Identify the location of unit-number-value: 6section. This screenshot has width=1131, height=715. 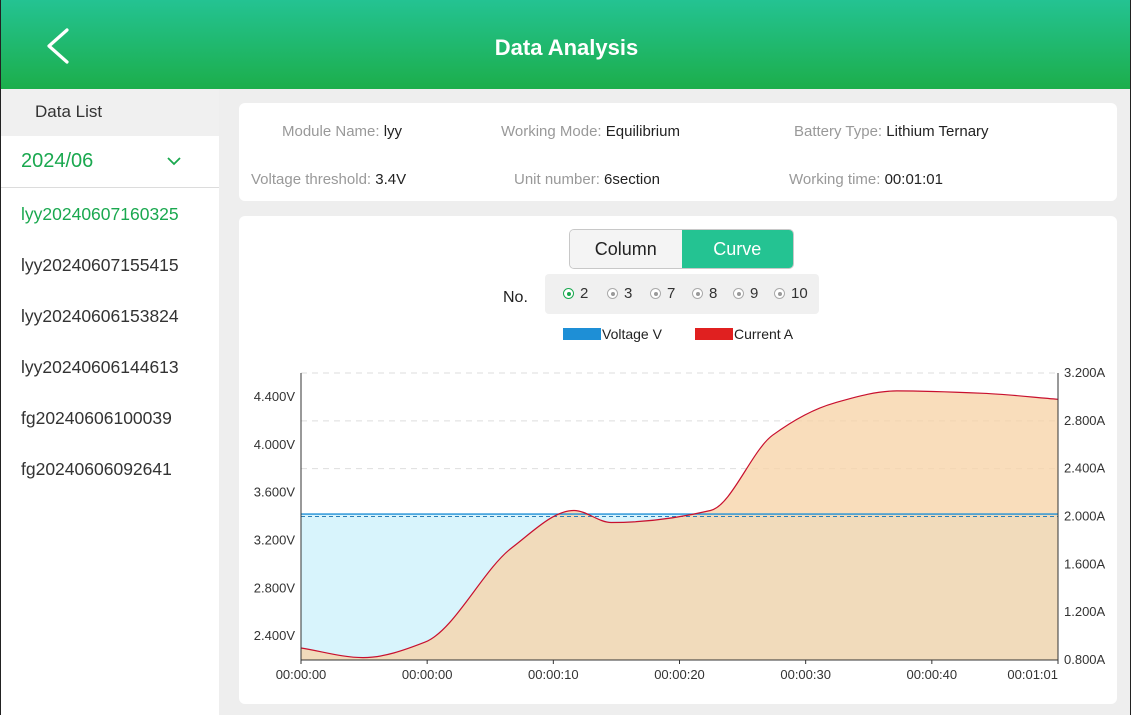
(632, 179).